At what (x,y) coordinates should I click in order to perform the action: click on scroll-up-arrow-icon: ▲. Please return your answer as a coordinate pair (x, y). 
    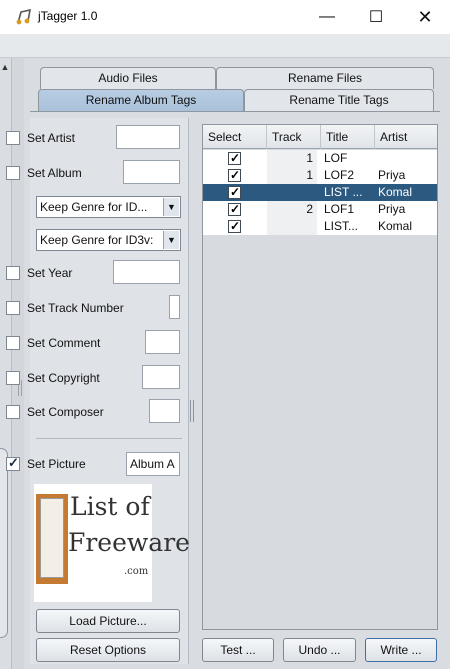
    Looking at the image, I should click on (5, 68).